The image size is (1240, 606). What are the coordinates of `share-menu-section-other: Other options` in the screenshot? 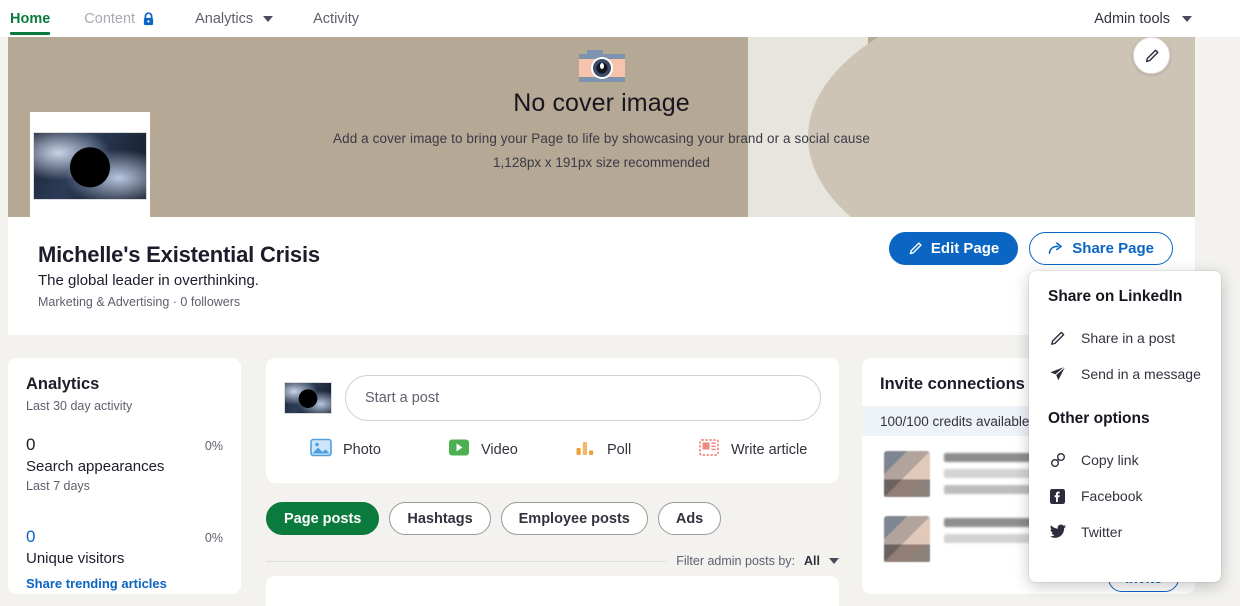 It's located at (1099, 418).